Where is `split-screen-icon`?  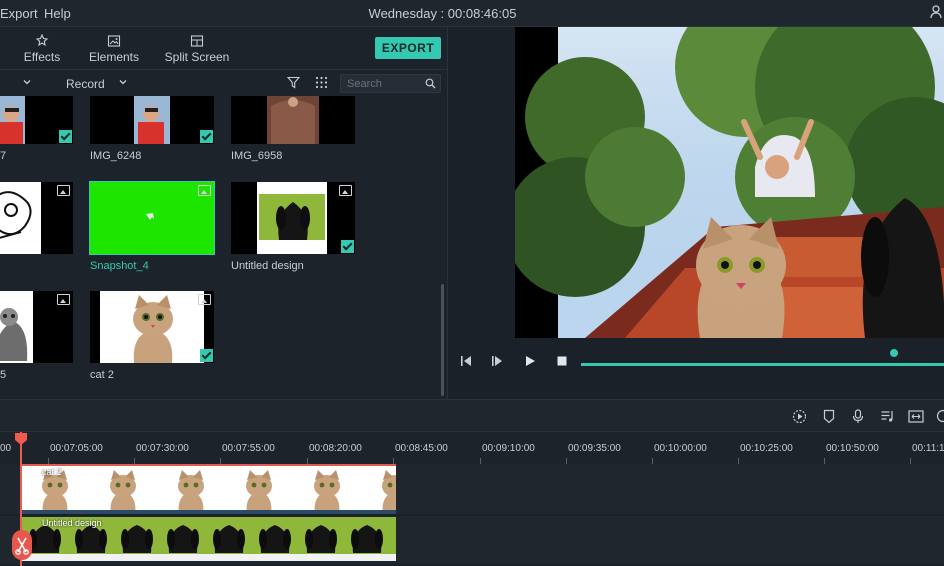
split-screen-icon is located at coordinates (197, 41).